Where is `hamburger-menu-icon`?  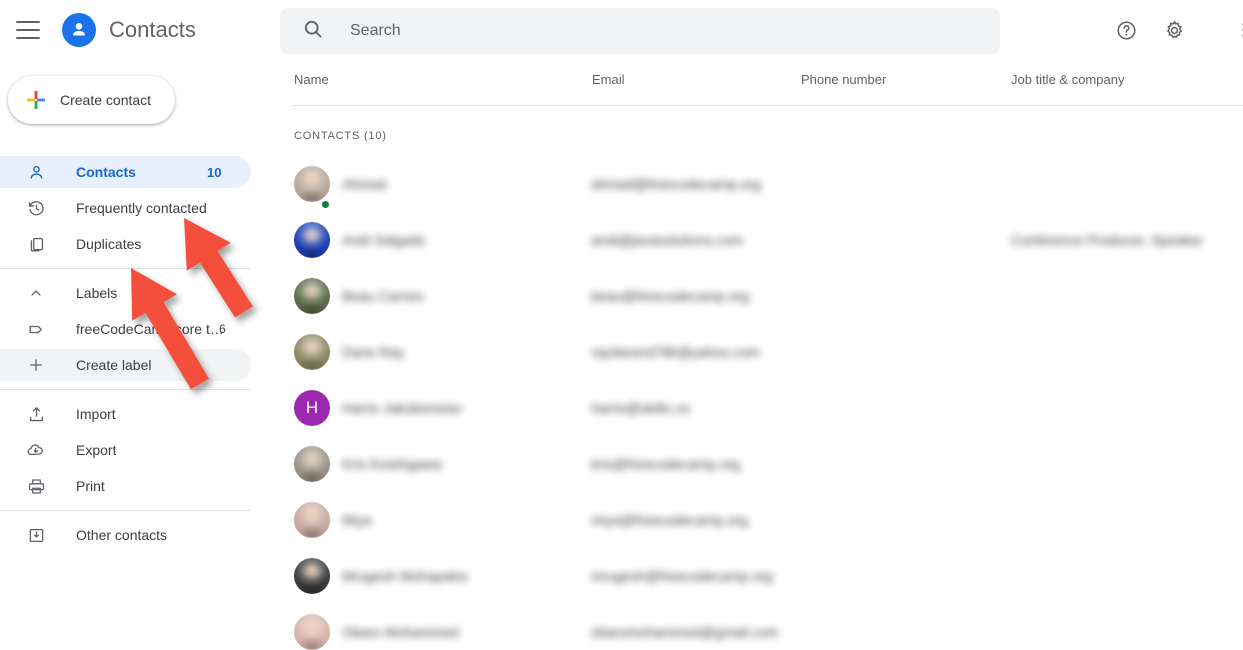
hamburger-menu-icon is located at coordinates (28, 30).